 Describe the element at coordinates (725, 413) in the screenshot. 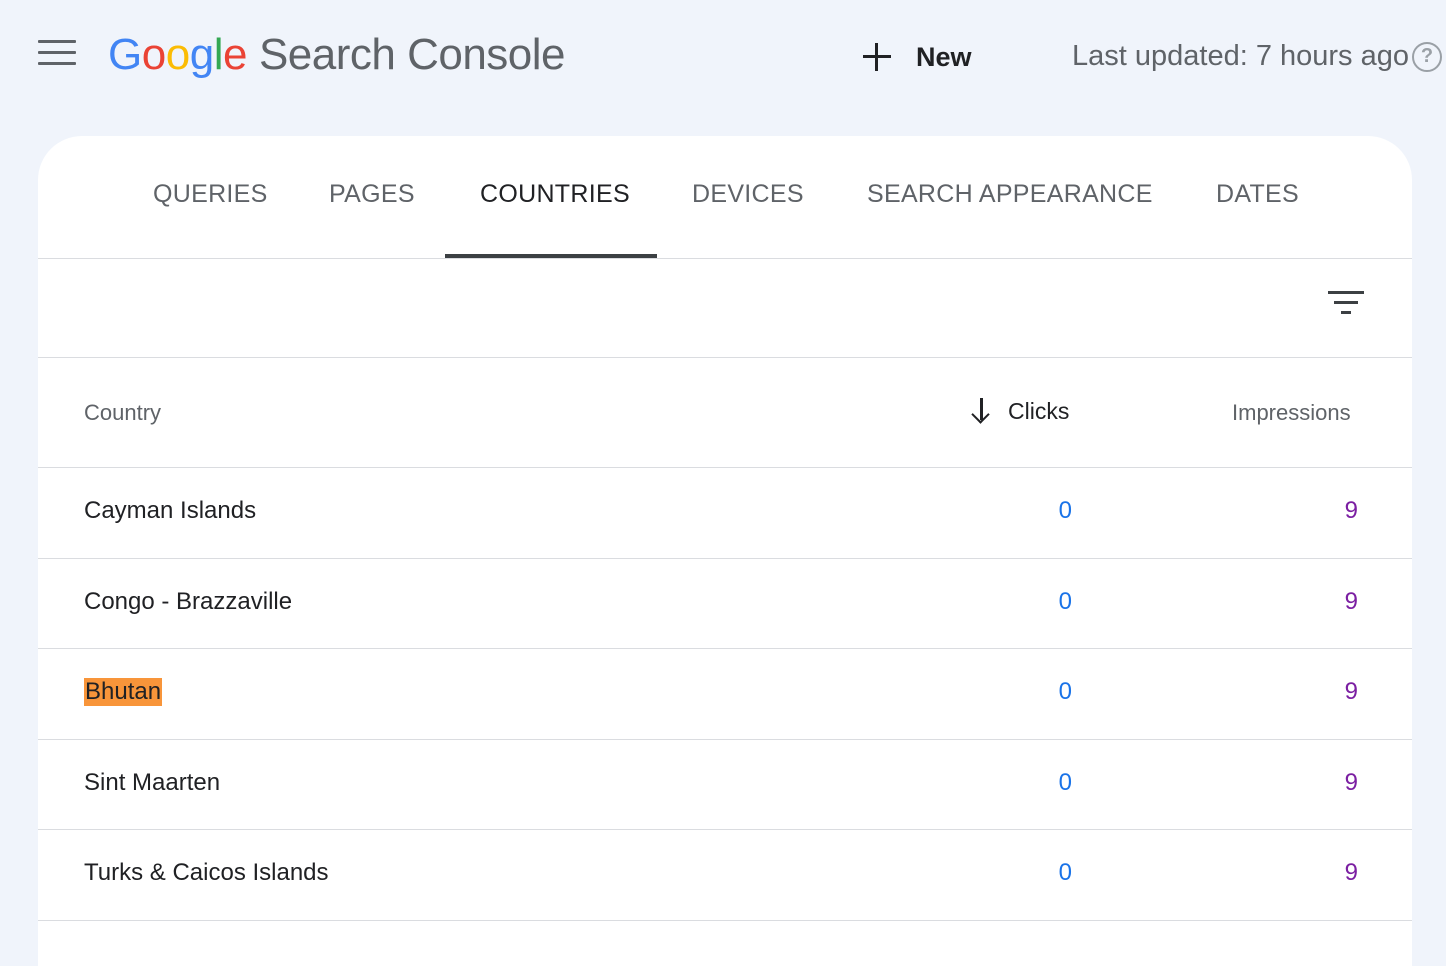

I see `table-header: Country Clicks Impressions` at that location.